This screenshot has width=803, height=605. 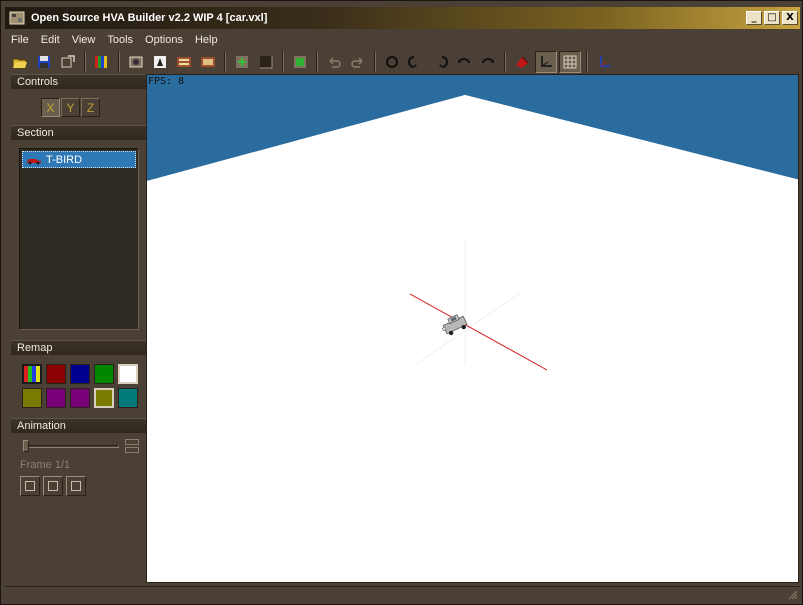 What do you see at coordinates (78, 347) in the screenshot?
I see `remap-header: Remap` at bounding box center [78, 347].